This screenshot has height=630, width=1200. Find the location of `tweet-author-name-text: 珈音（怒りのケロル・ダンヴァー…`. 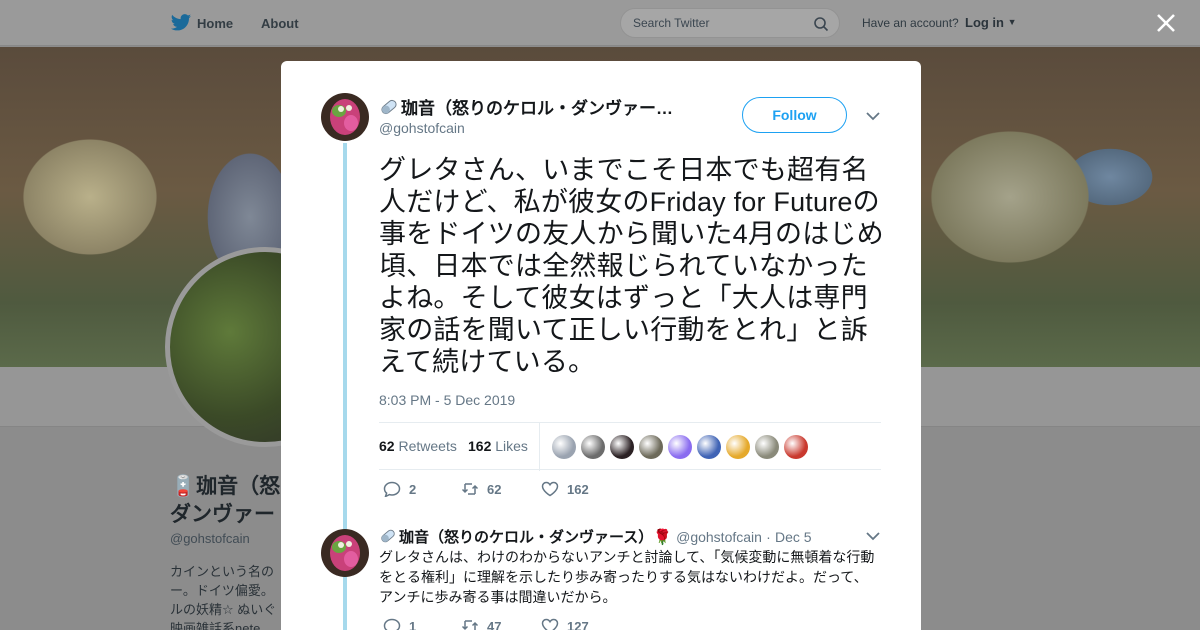

tweet-author-name-text: 珈音（怒りのケロル・ダンヴァー… is located at coordinates (537, 108).